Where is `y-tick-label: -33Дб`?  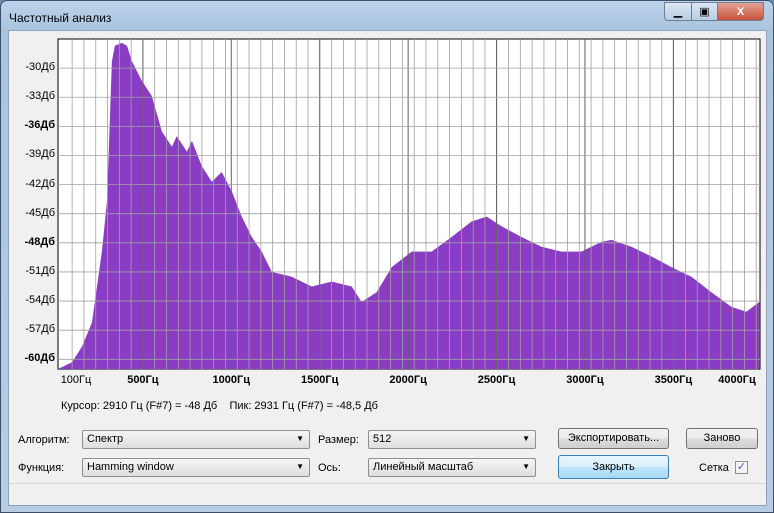 y-tick-label: -33Дб is located at coordinates (40, 96).